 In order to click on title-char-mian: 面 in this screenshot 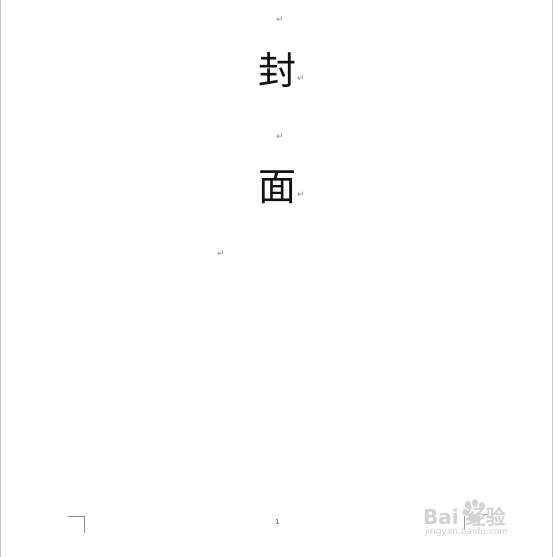, I will do `click(277, 187)`.